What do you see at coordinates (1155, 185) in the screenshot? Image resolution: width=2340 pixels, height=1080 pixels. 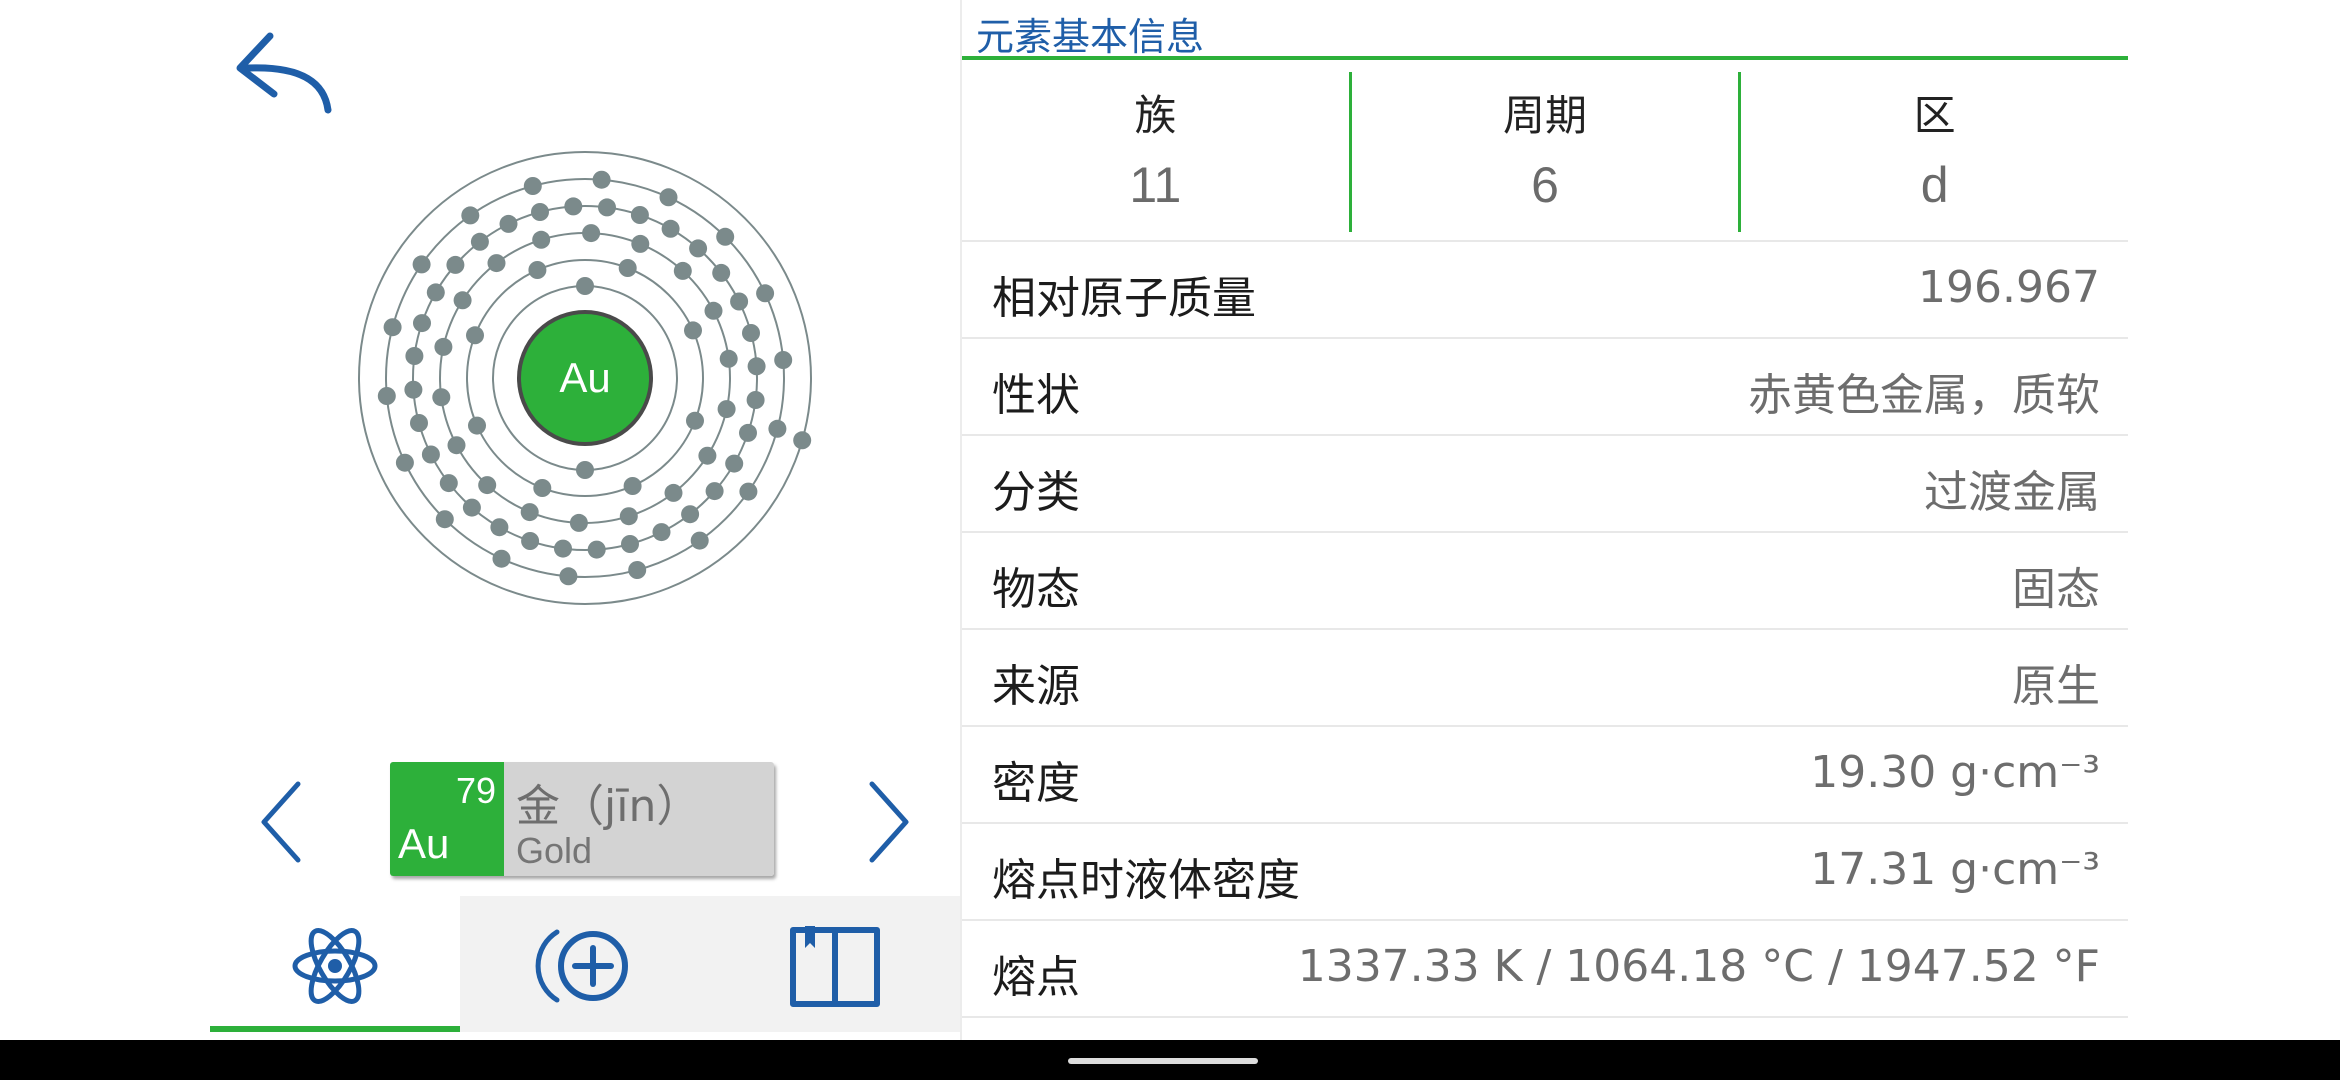 I see `summary-value: 11` at bounding box center [1155, 185].